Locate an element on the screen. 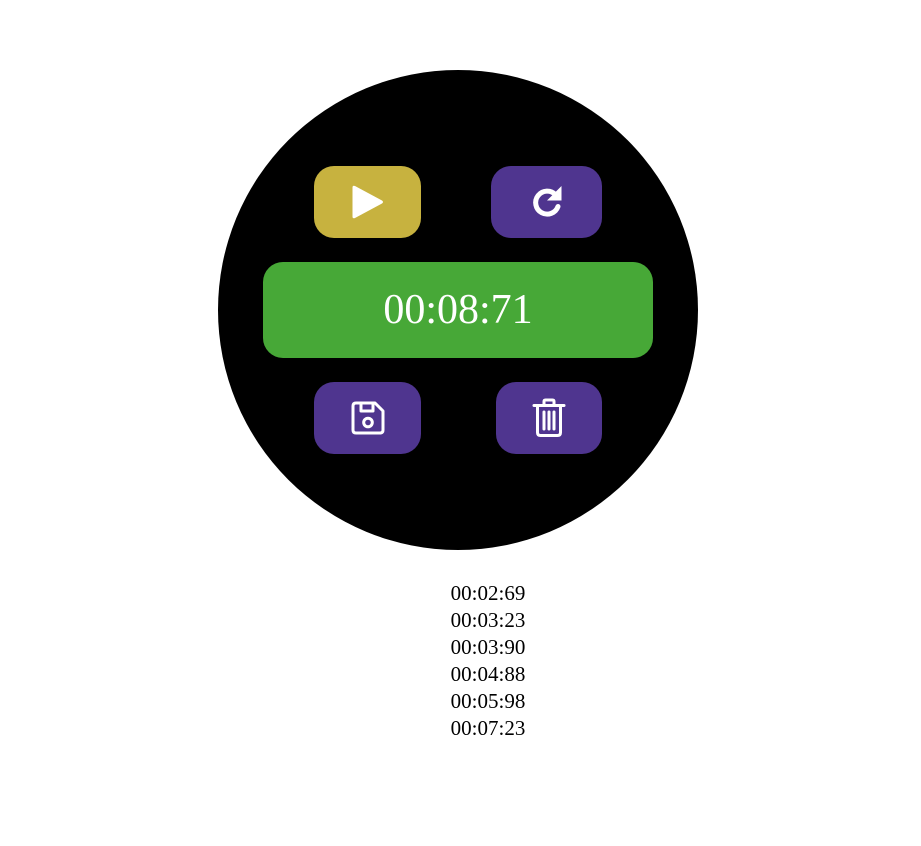  lap-item: 00:02:69 is located at coordinates (488, 593).